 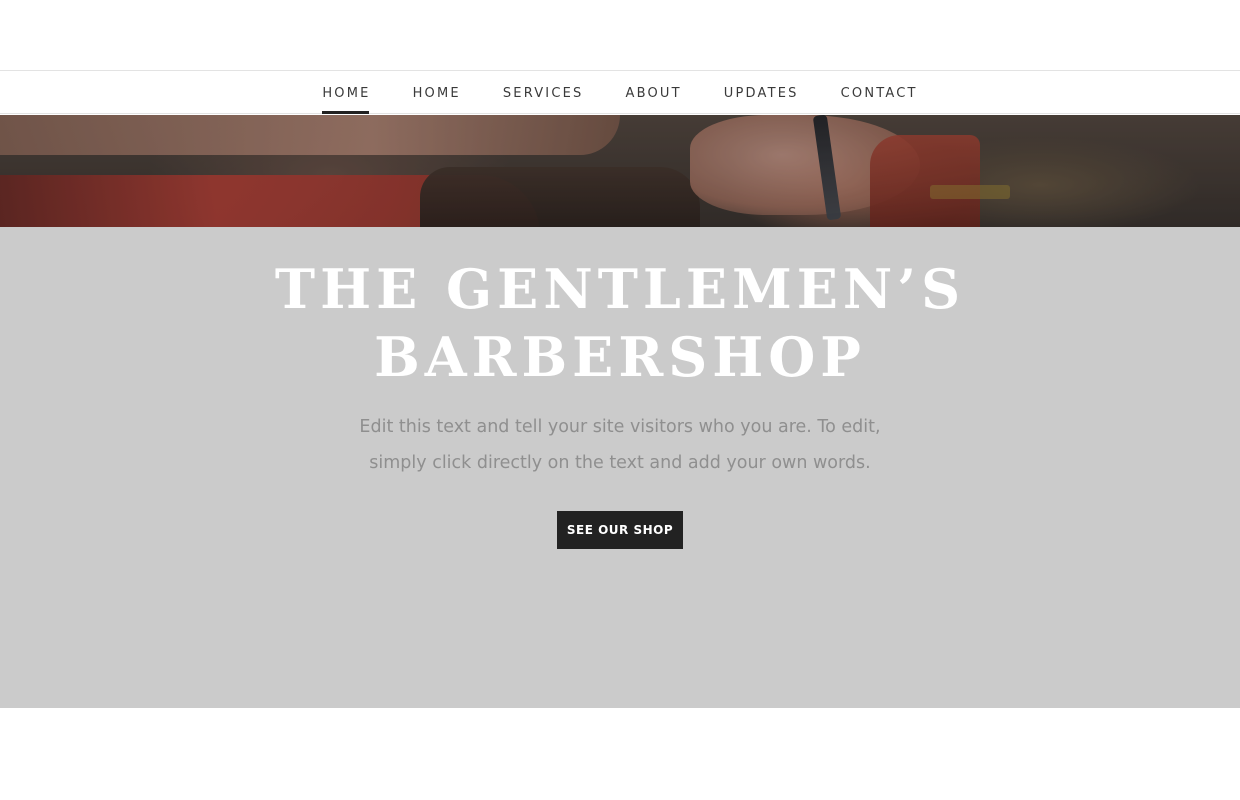 I want to click on nav-item-home: HOME, so click(x=437, y=93).